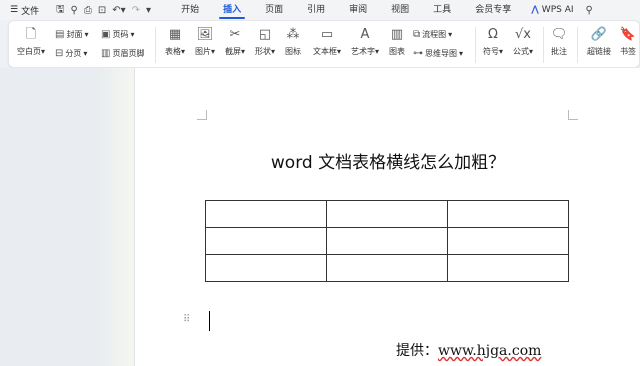 The image size is (640, 366). Describe the element at coordinates (60, 34) in the screenshot. I see `cover-icon: ▤` at that location.